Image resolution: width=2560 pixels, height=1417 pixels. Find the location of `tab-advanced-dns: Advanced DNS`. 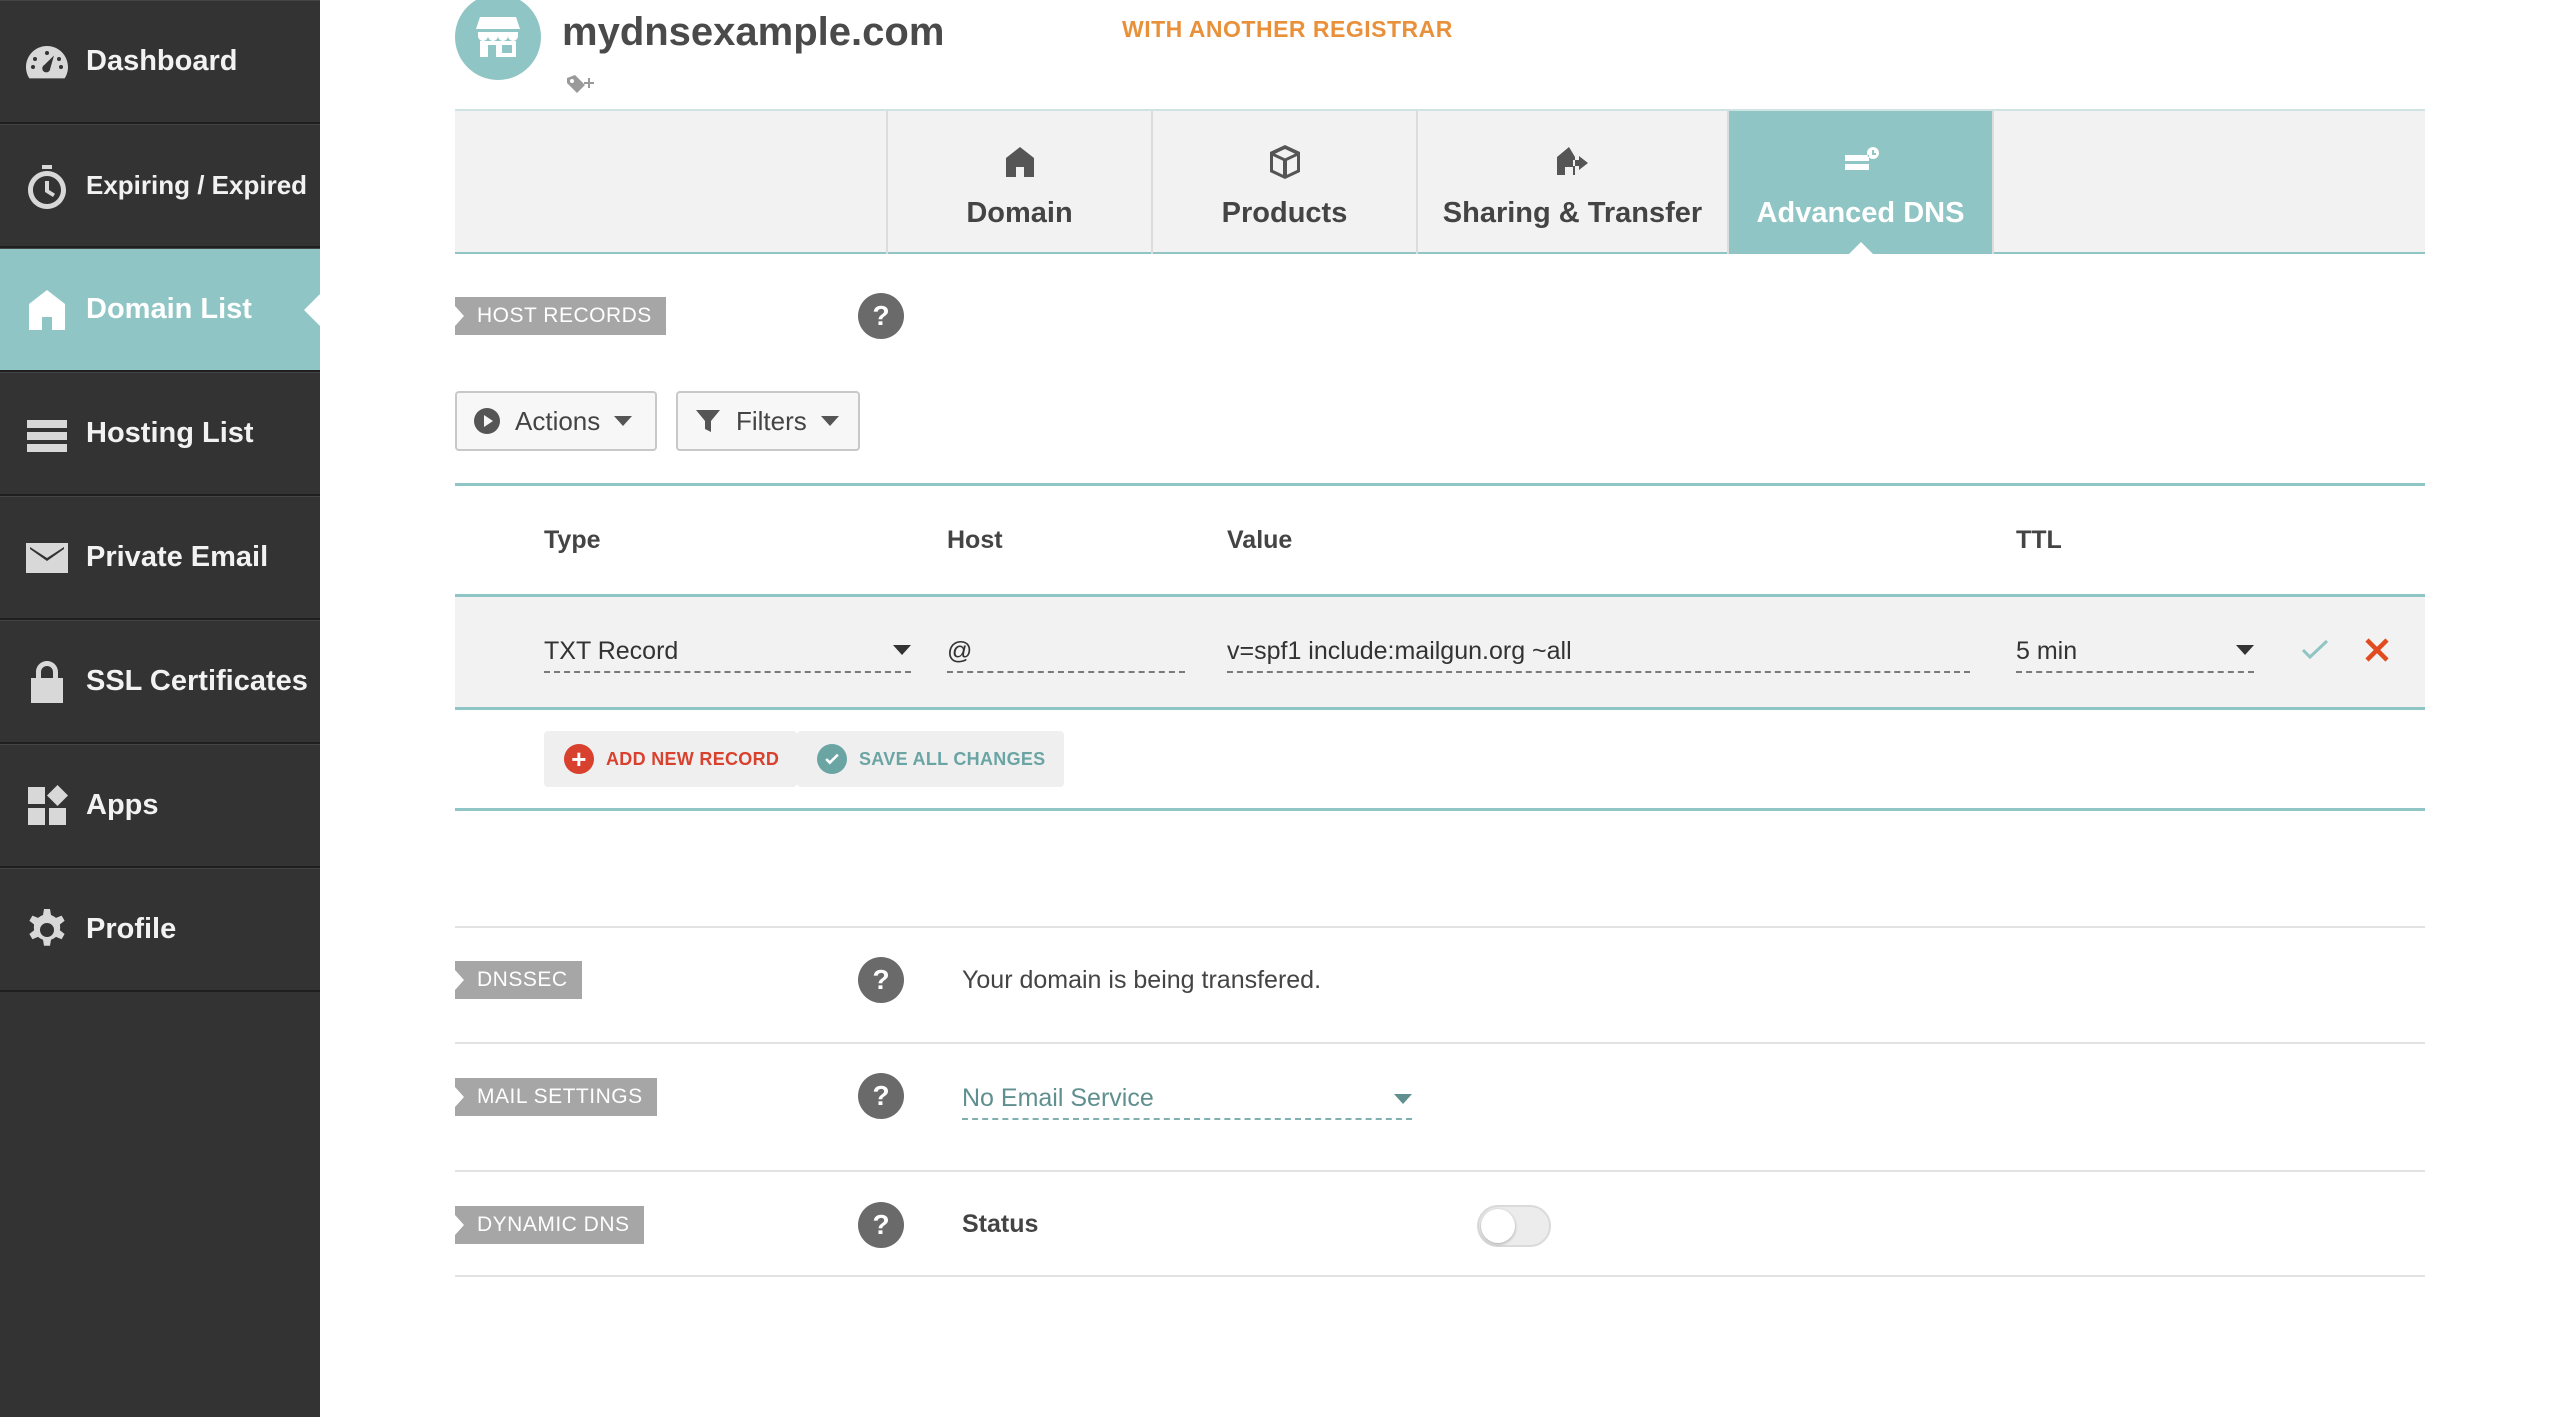

tab-advanced-dns: Advanced DNS is located at coordinates (1859, 183).